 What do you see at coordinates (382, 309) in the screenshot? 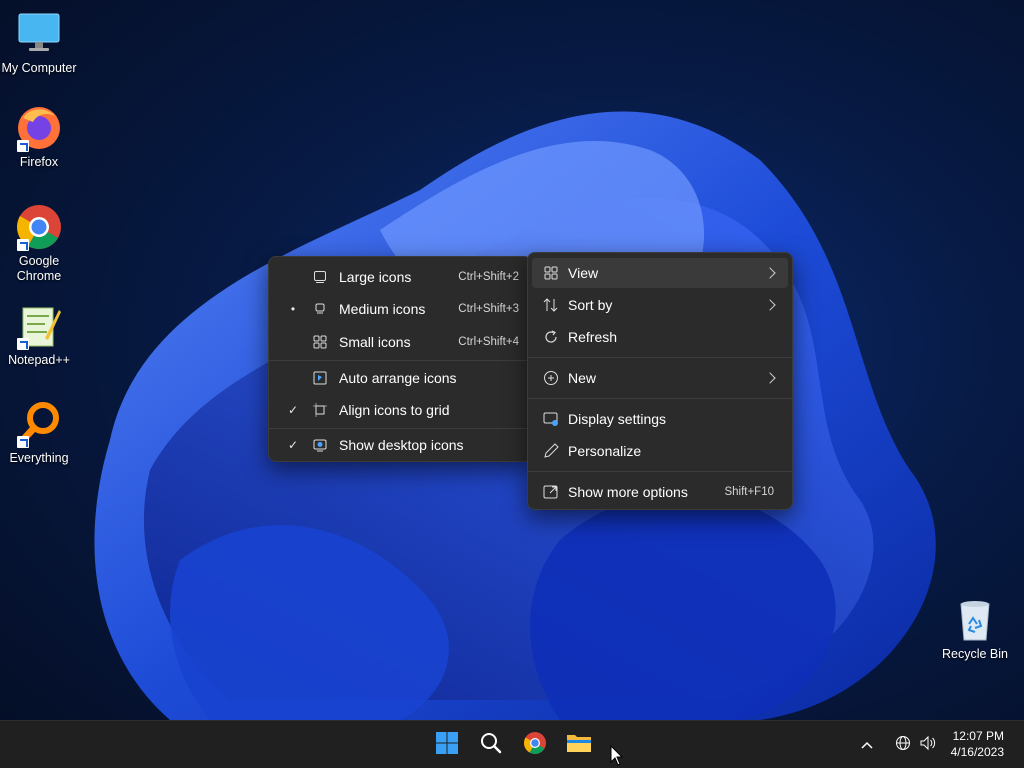
I see `submenu-item-label: Medium icons` at bounding box center [382, 309].